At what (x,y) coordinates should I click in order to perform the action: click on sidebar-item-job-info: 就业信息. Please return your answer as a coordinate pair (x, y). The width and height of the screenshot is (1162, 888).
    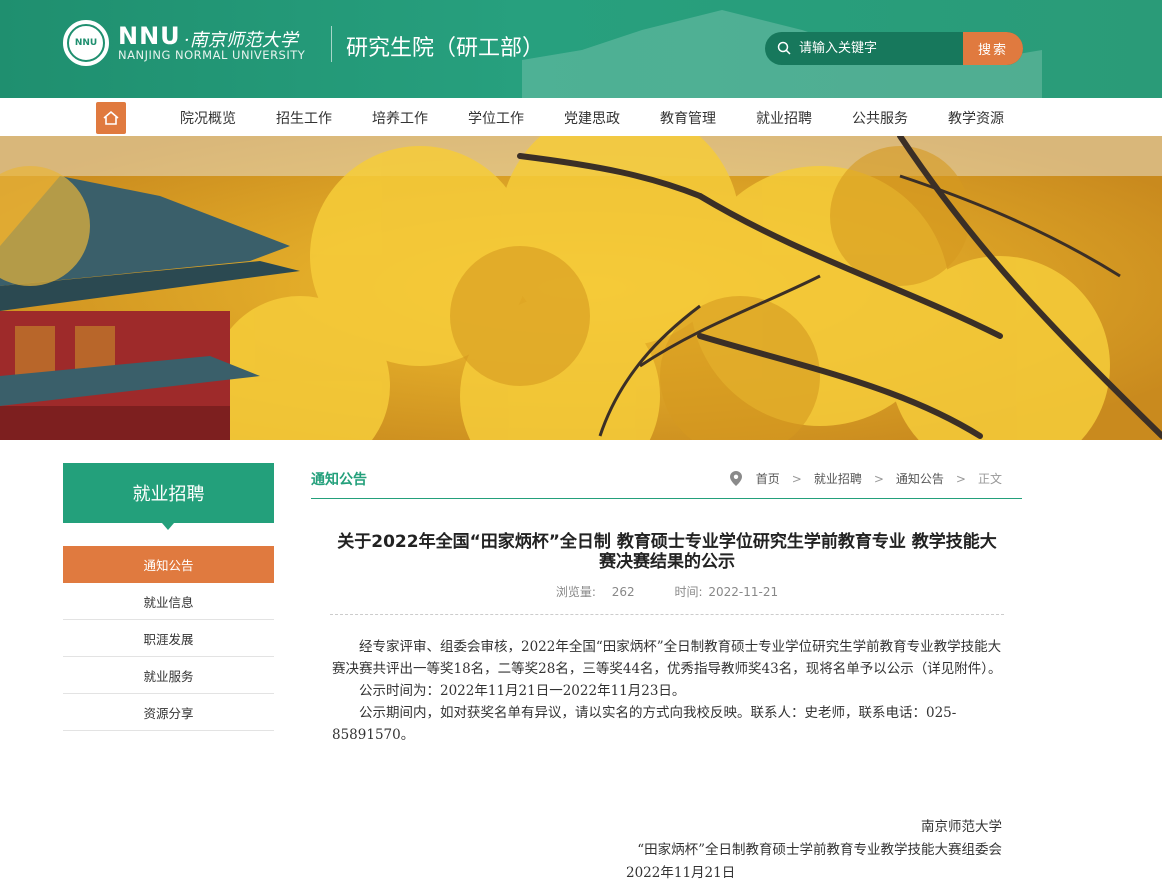
    Looking at the image, I should click on (168, 601).